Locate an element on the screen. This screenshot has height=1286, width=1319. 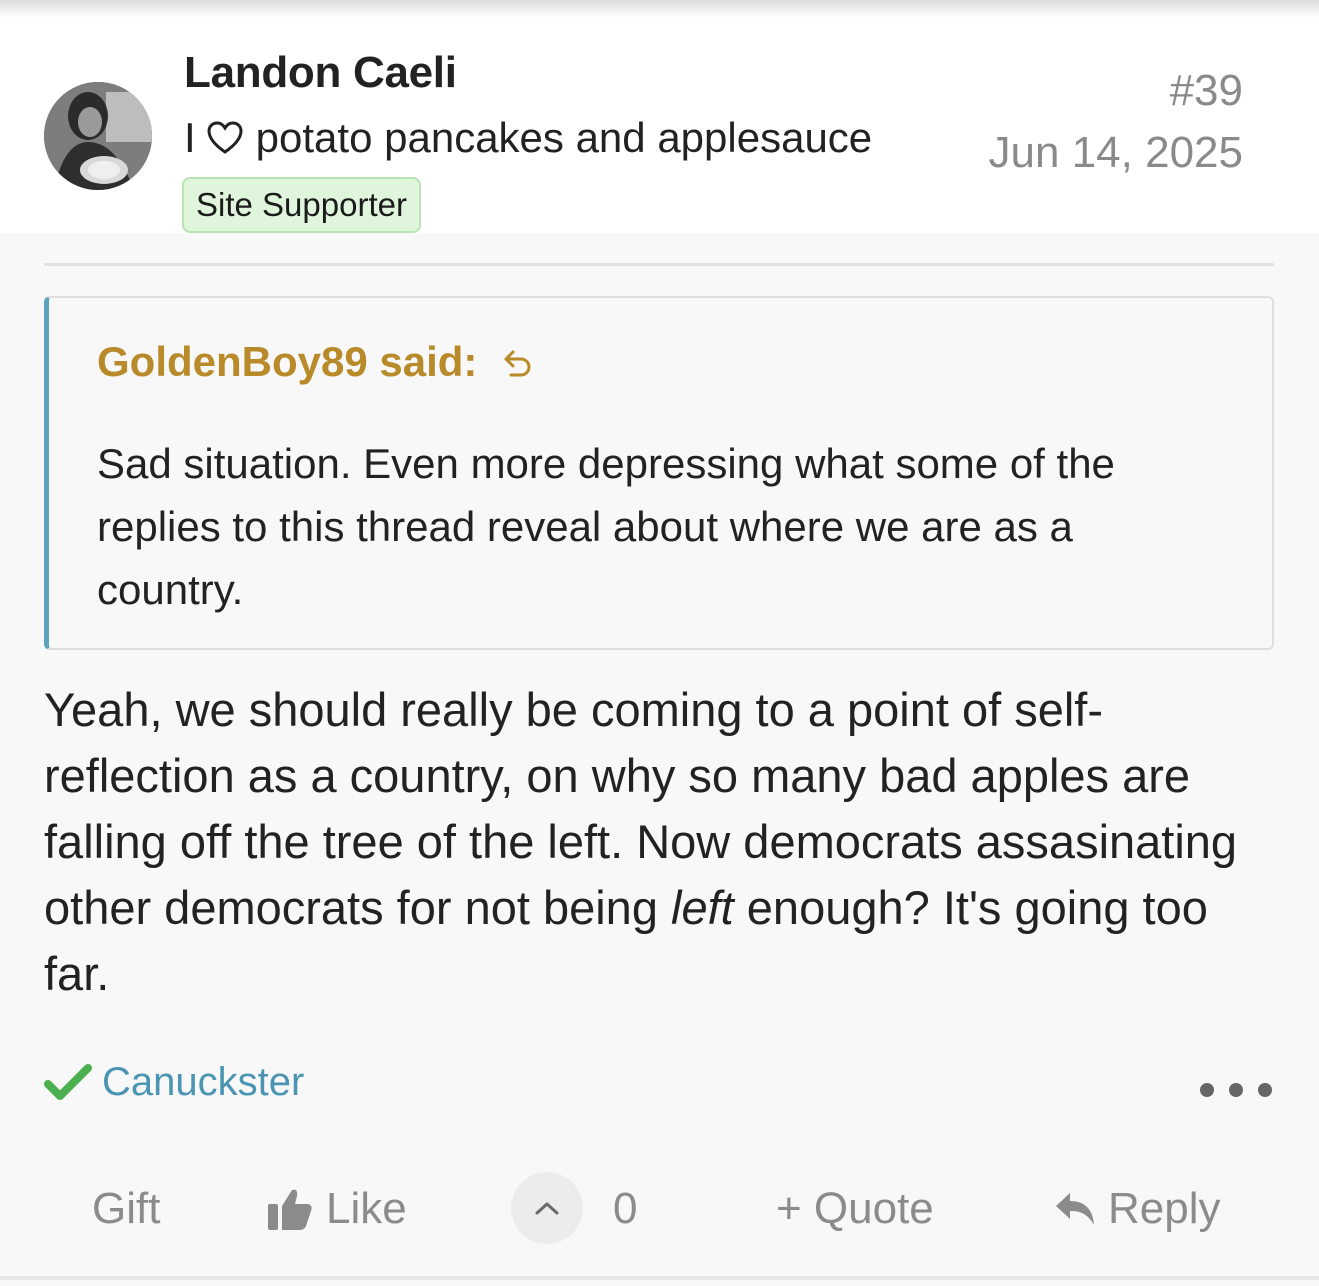
bottom-divider is located at coordinates (659, 1278).